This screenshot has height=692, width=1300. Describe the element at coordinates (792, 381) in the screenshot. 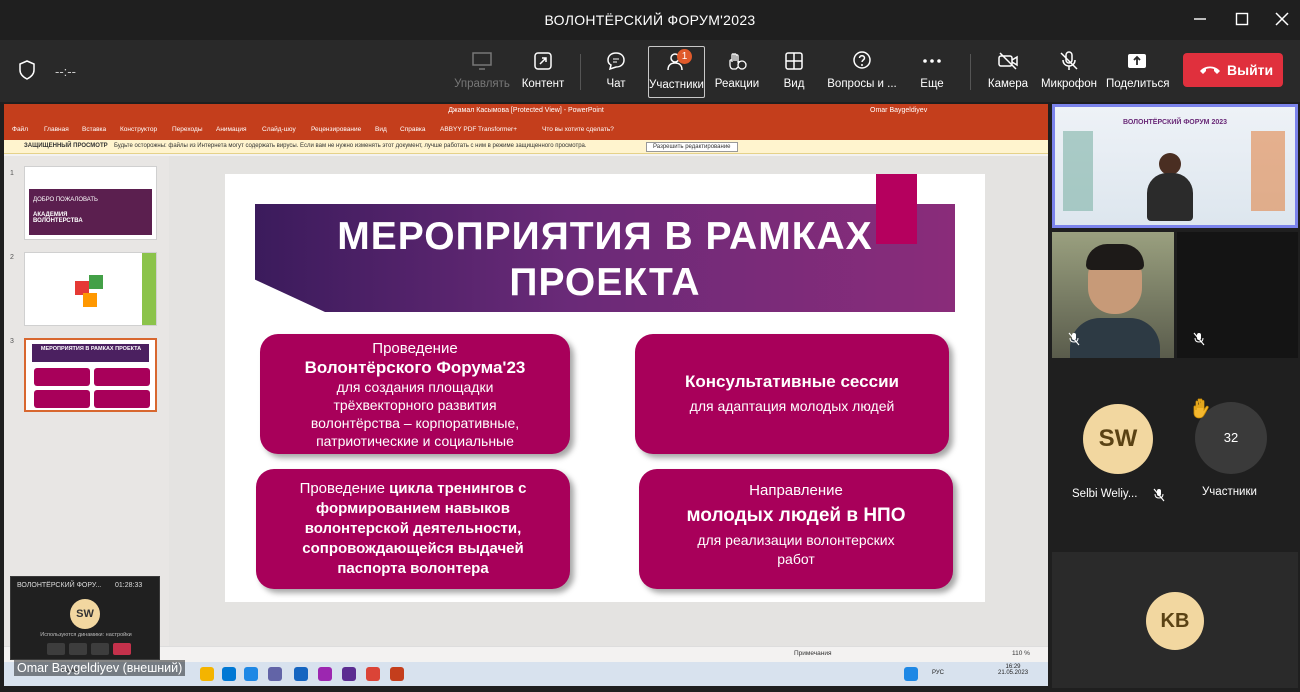

I see `card-text: Консультативные сессии` at that location.